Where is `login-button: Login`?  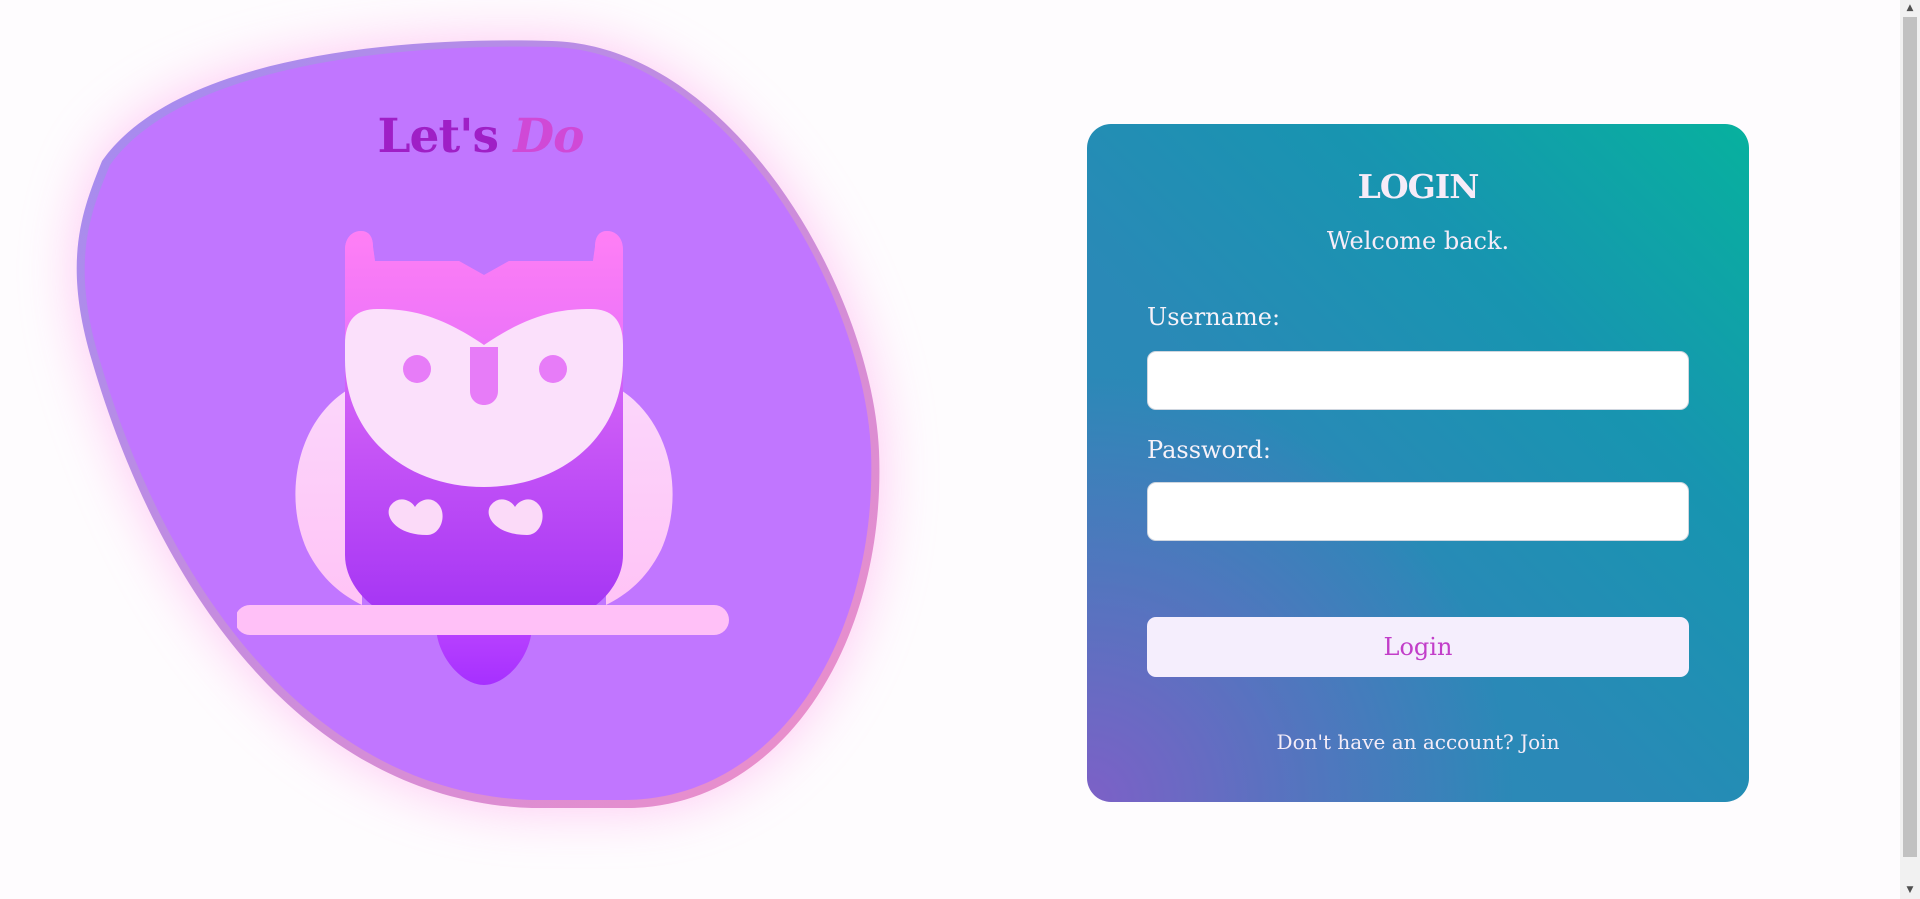
login-button: Login is located at coordinates (1418, 647).